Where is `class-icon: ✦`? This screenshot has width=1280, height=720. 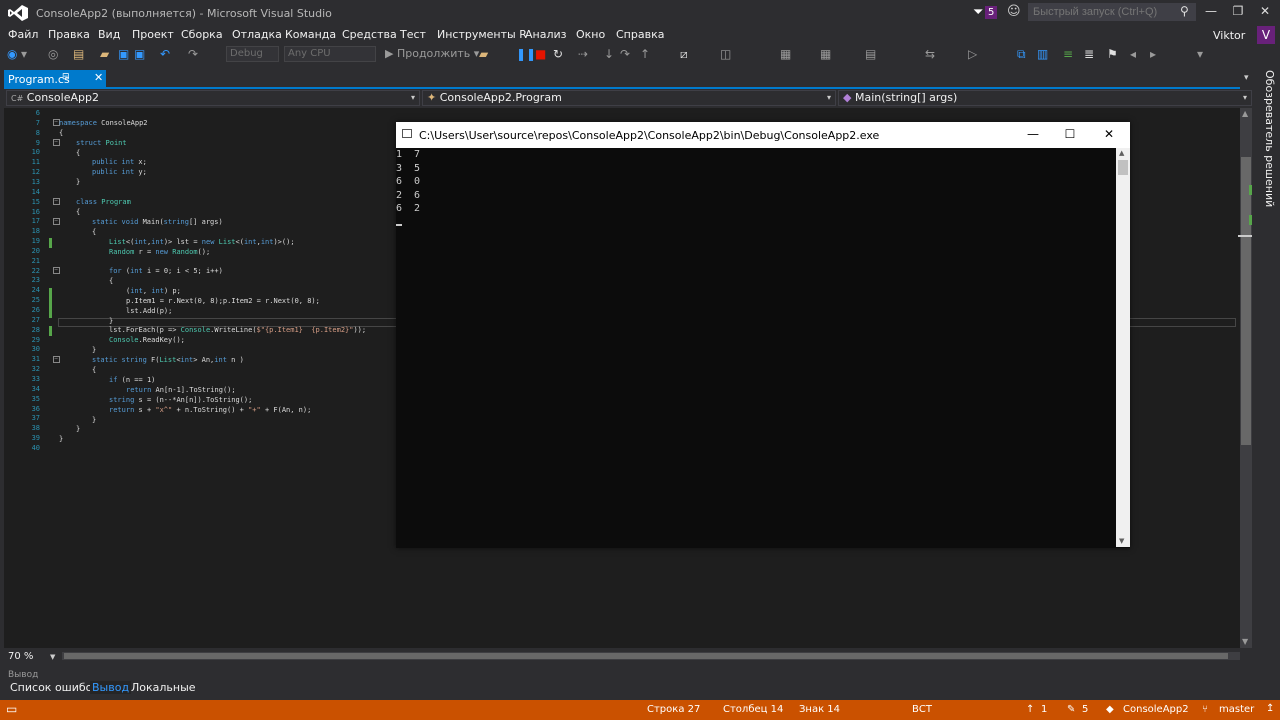 class-icon: ✦ is located at coordinates (432, 97).